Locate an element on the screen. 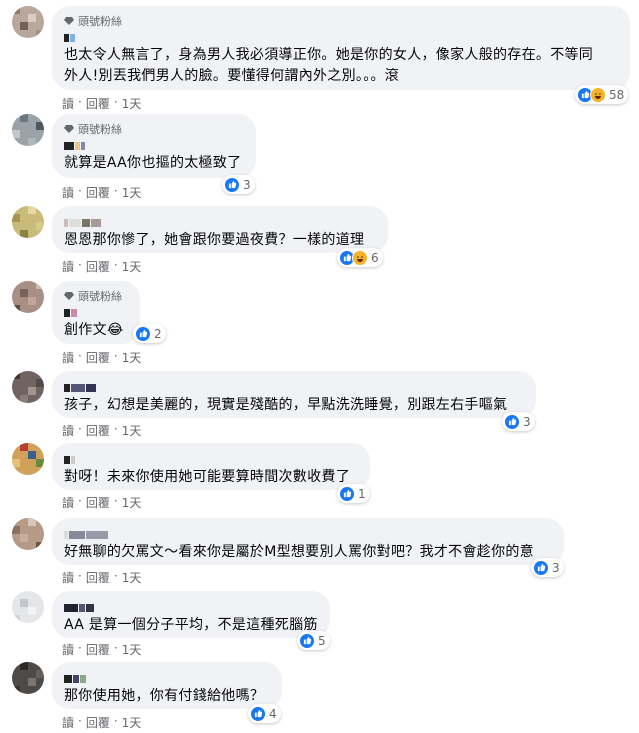 This screenshot has height=733, width=639. reaction-summary: 58 is located at coordinates (602, 94).